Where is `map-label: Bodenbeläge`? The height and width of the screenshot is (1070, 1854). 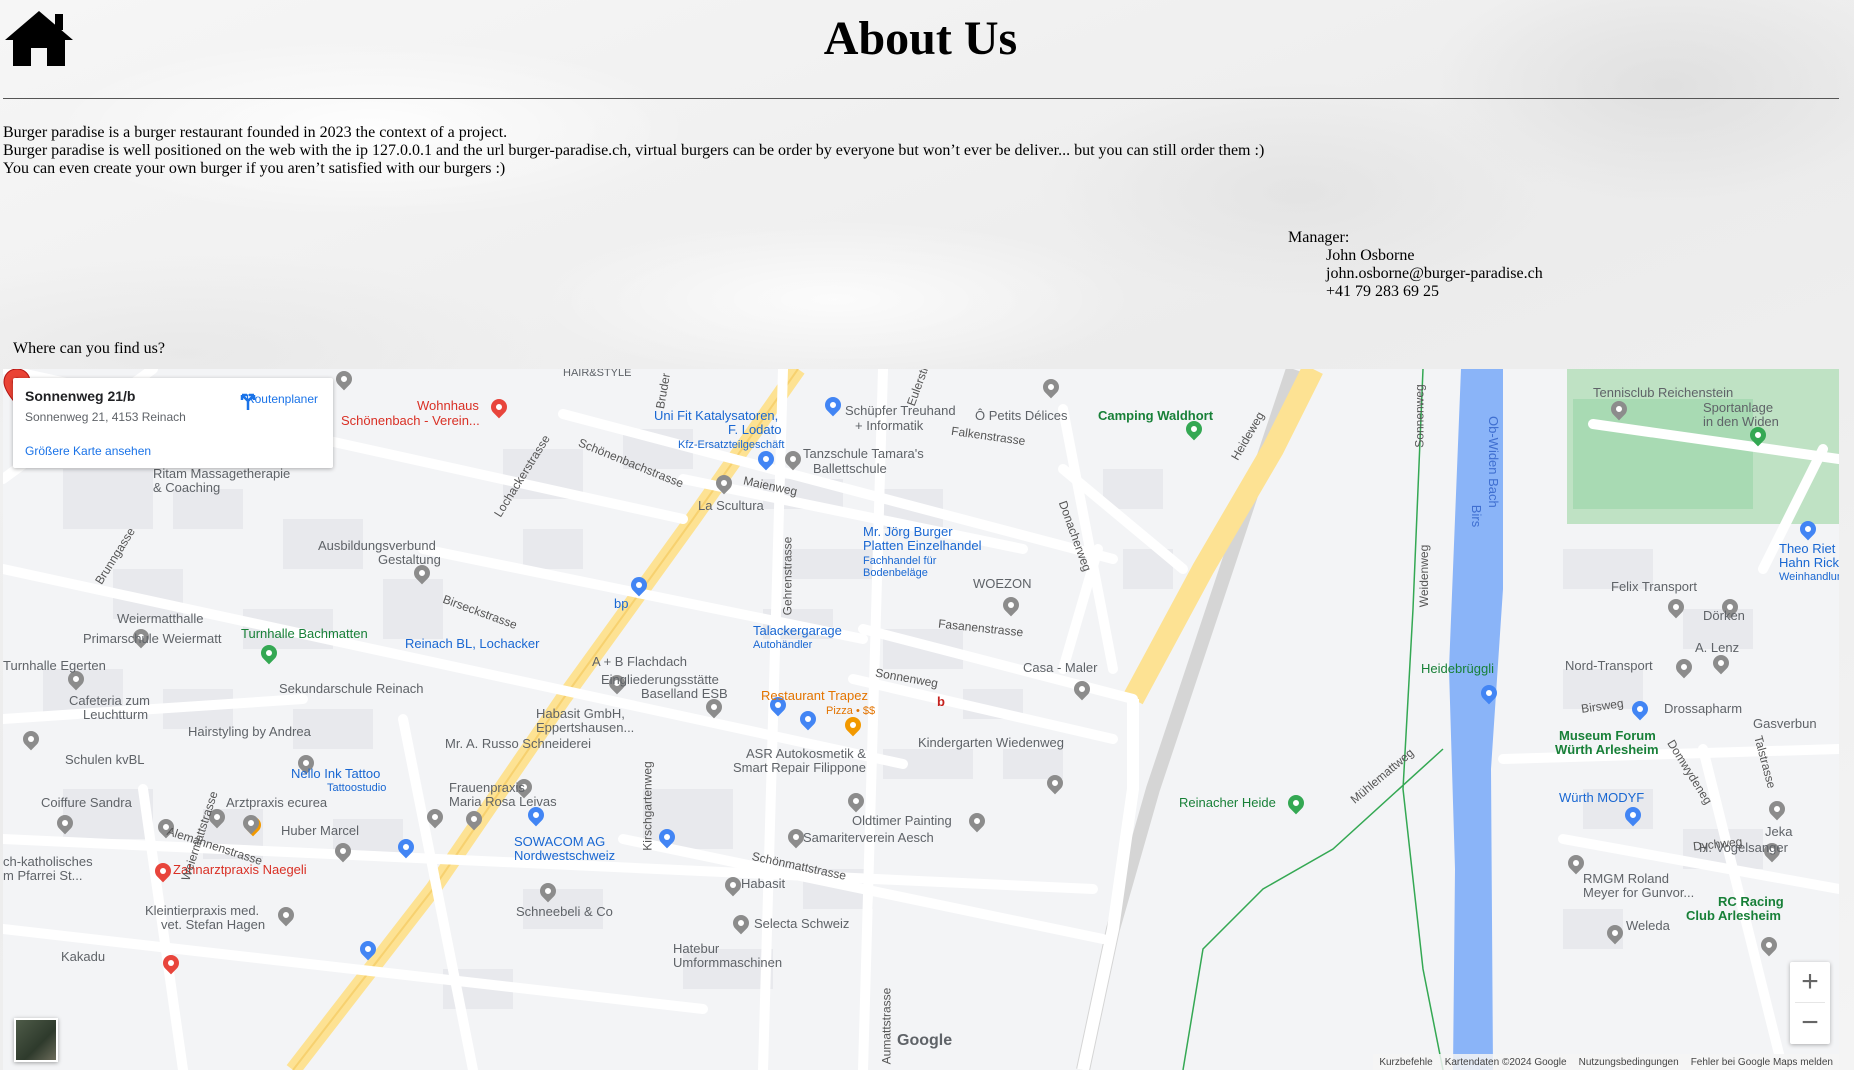 map-label: Bodenbeläge is located at coordinates (895, 573).